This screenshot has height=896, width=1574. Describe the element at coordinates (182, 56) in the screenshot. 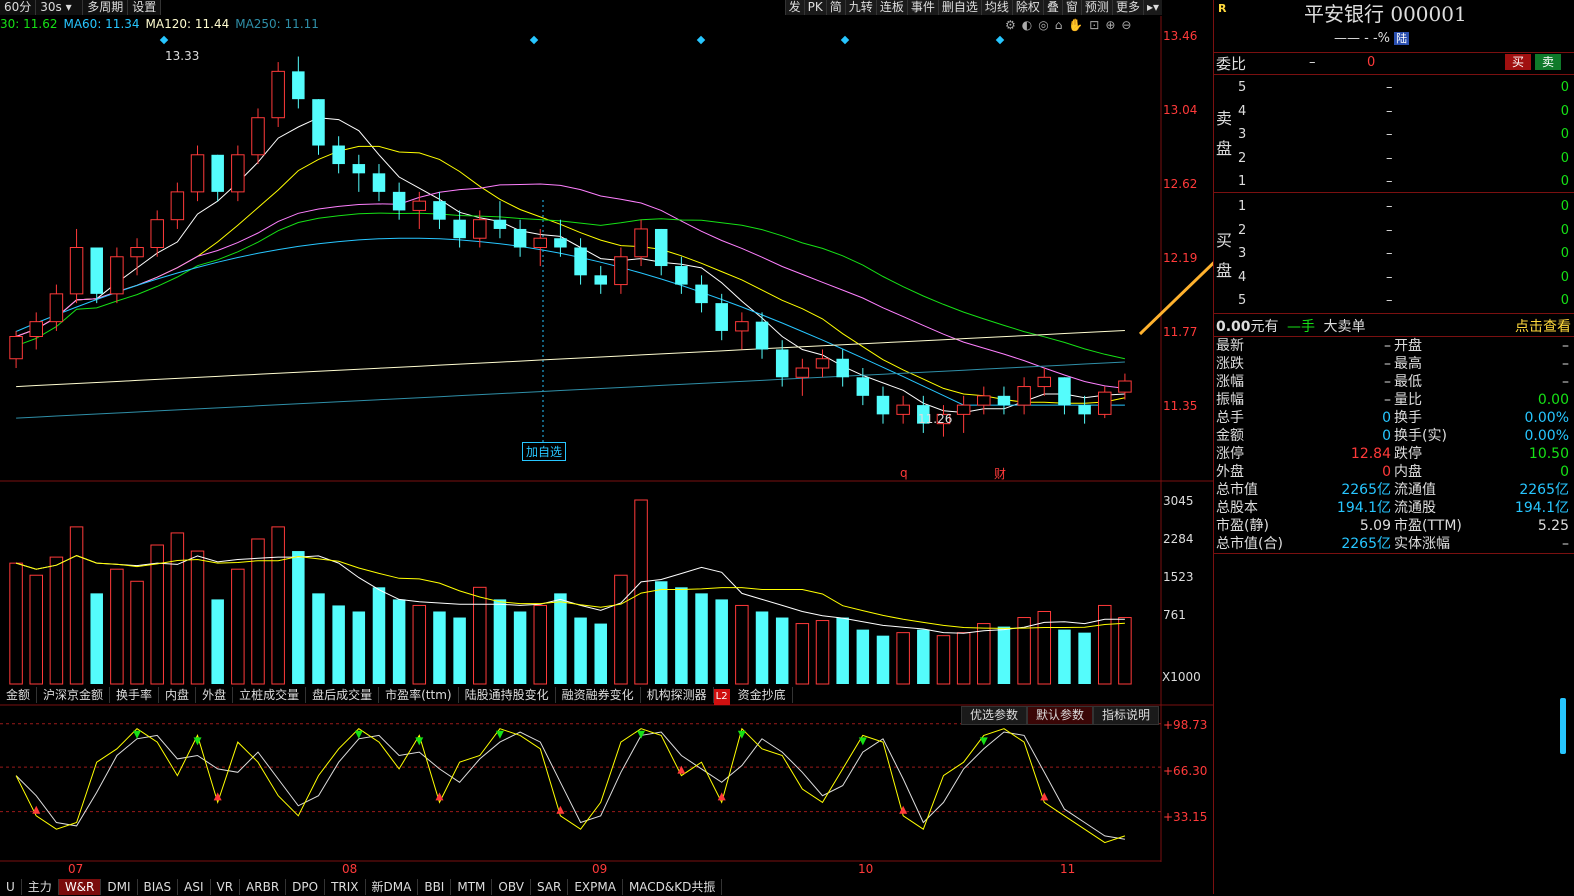

I see `price-high-label: 13.33` at that location.